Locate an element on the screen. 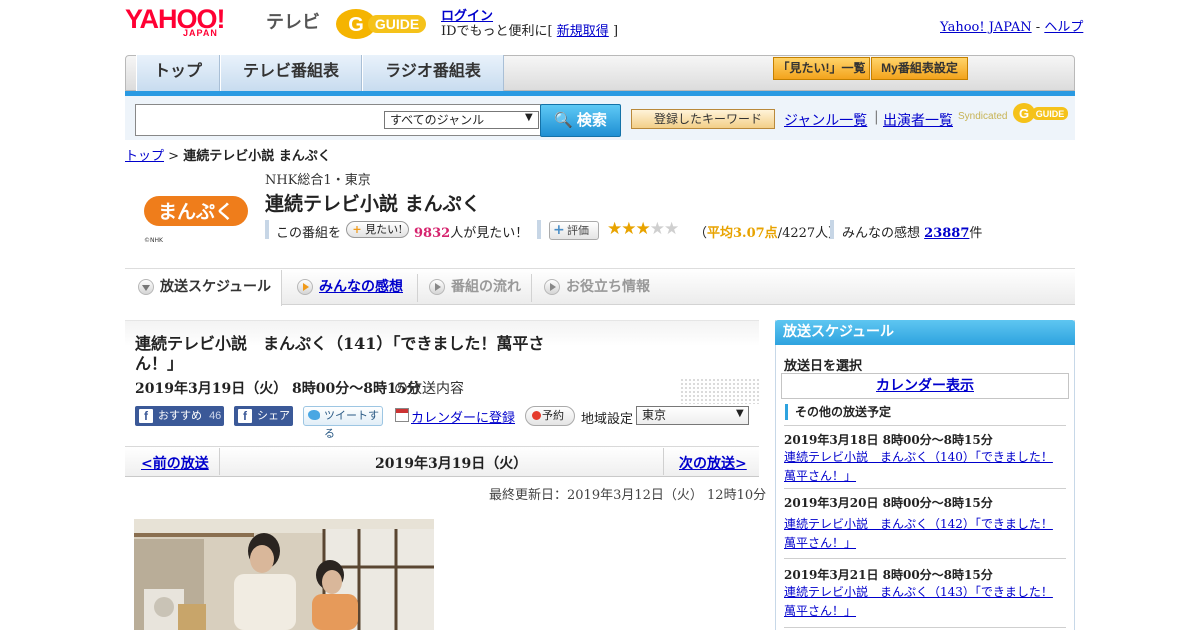 The width and height of the screenshot is (1200, 630). search-icon: 🔍 is located at coordinates (563, 120).